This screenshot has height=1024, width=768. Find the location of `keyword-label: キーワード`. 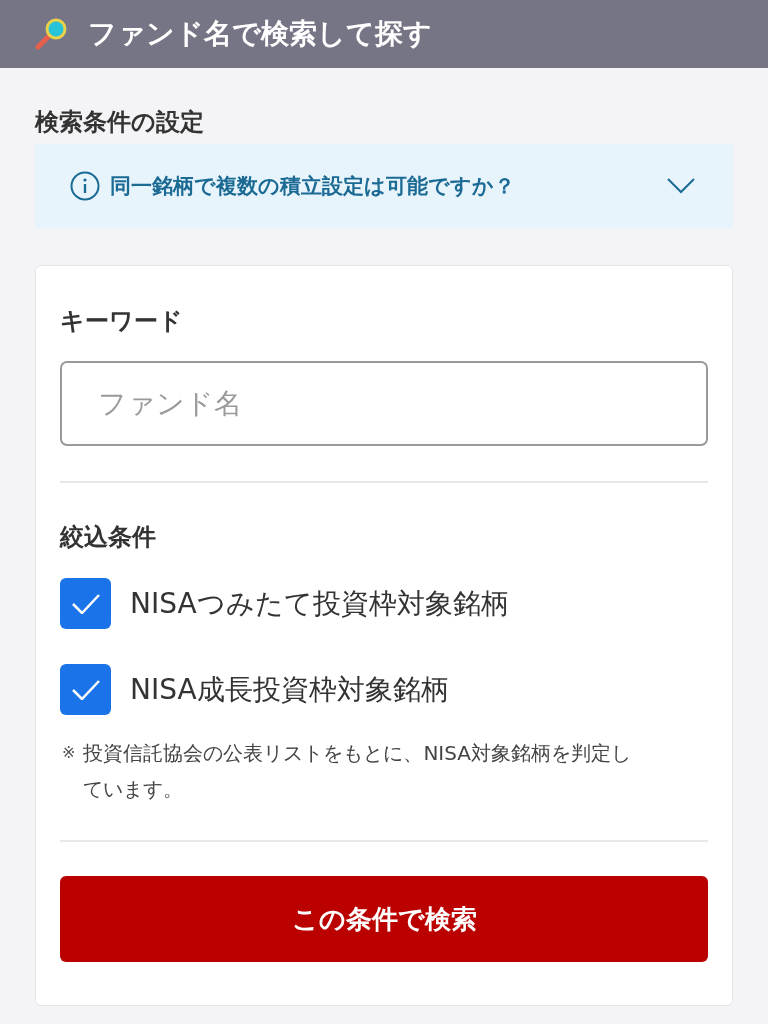

keyword-label: キーワード is located at coordinates (122, 321).